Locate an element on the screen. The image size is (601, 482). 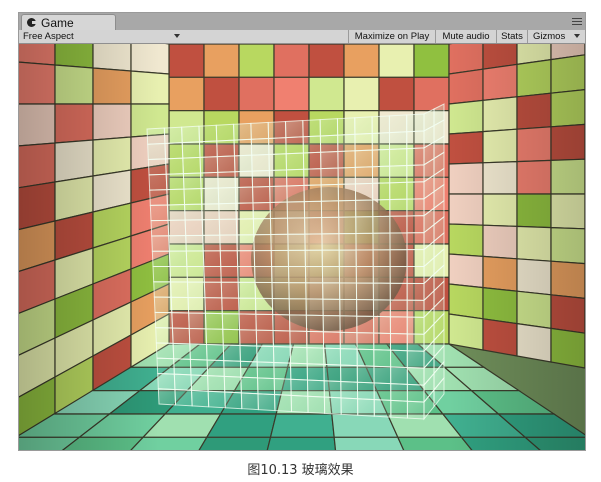
stats-button: Stats is located at coordinates (511, 36).